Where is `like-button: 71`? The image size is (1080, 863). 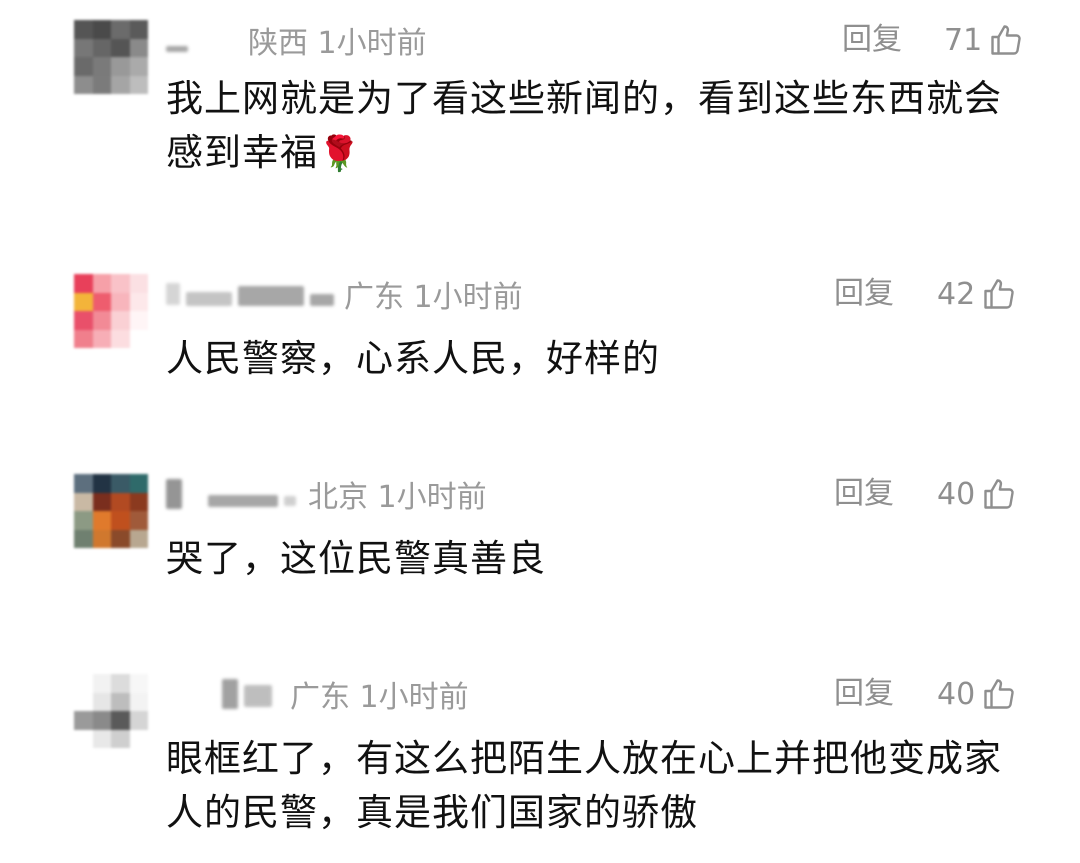
like-button: 71 is located at coordinates (984, 40).